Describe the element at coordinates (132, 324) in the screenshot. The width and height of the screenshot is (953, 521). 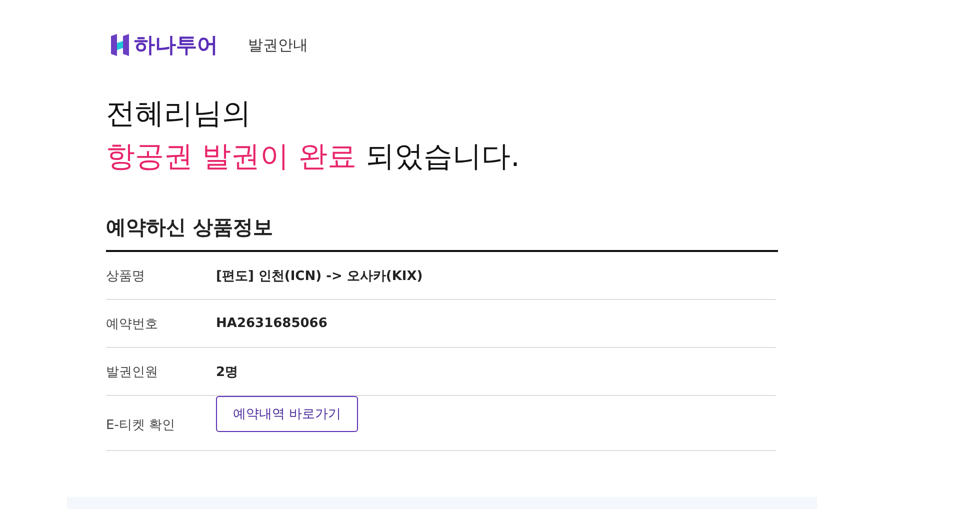
I see `field-label: 예약번호` at that location.